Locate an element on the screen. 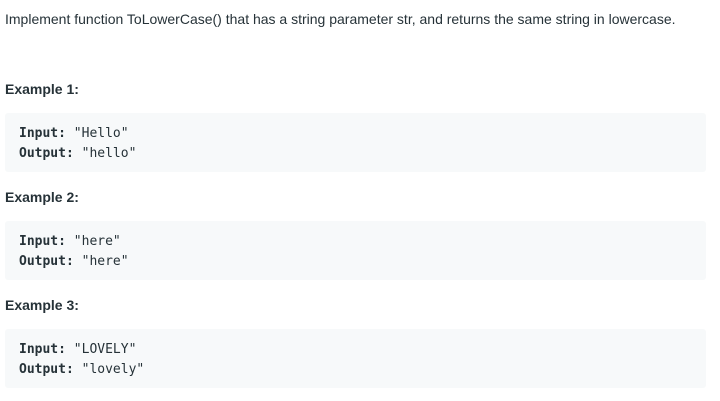 Image resolution: width=720 pixels, height=401 pixels. input-value: "Hello" is located at coordinates (97, 133).